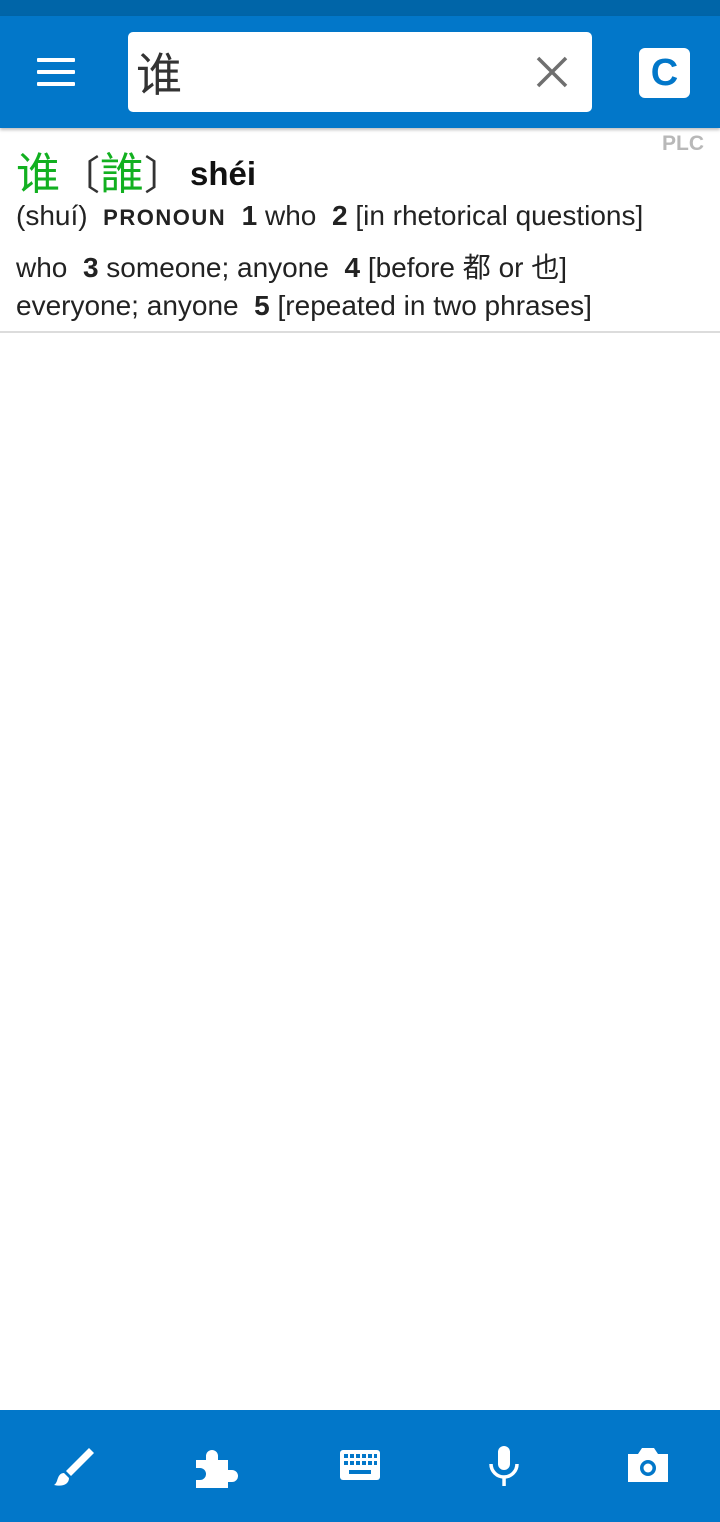 Image resolution: width=720 pixels, height=1522 pixels. What do you see at coordinates (411, 267) in the screenshot?
I see `sense-text: [before` at bounding box center [411, 267].